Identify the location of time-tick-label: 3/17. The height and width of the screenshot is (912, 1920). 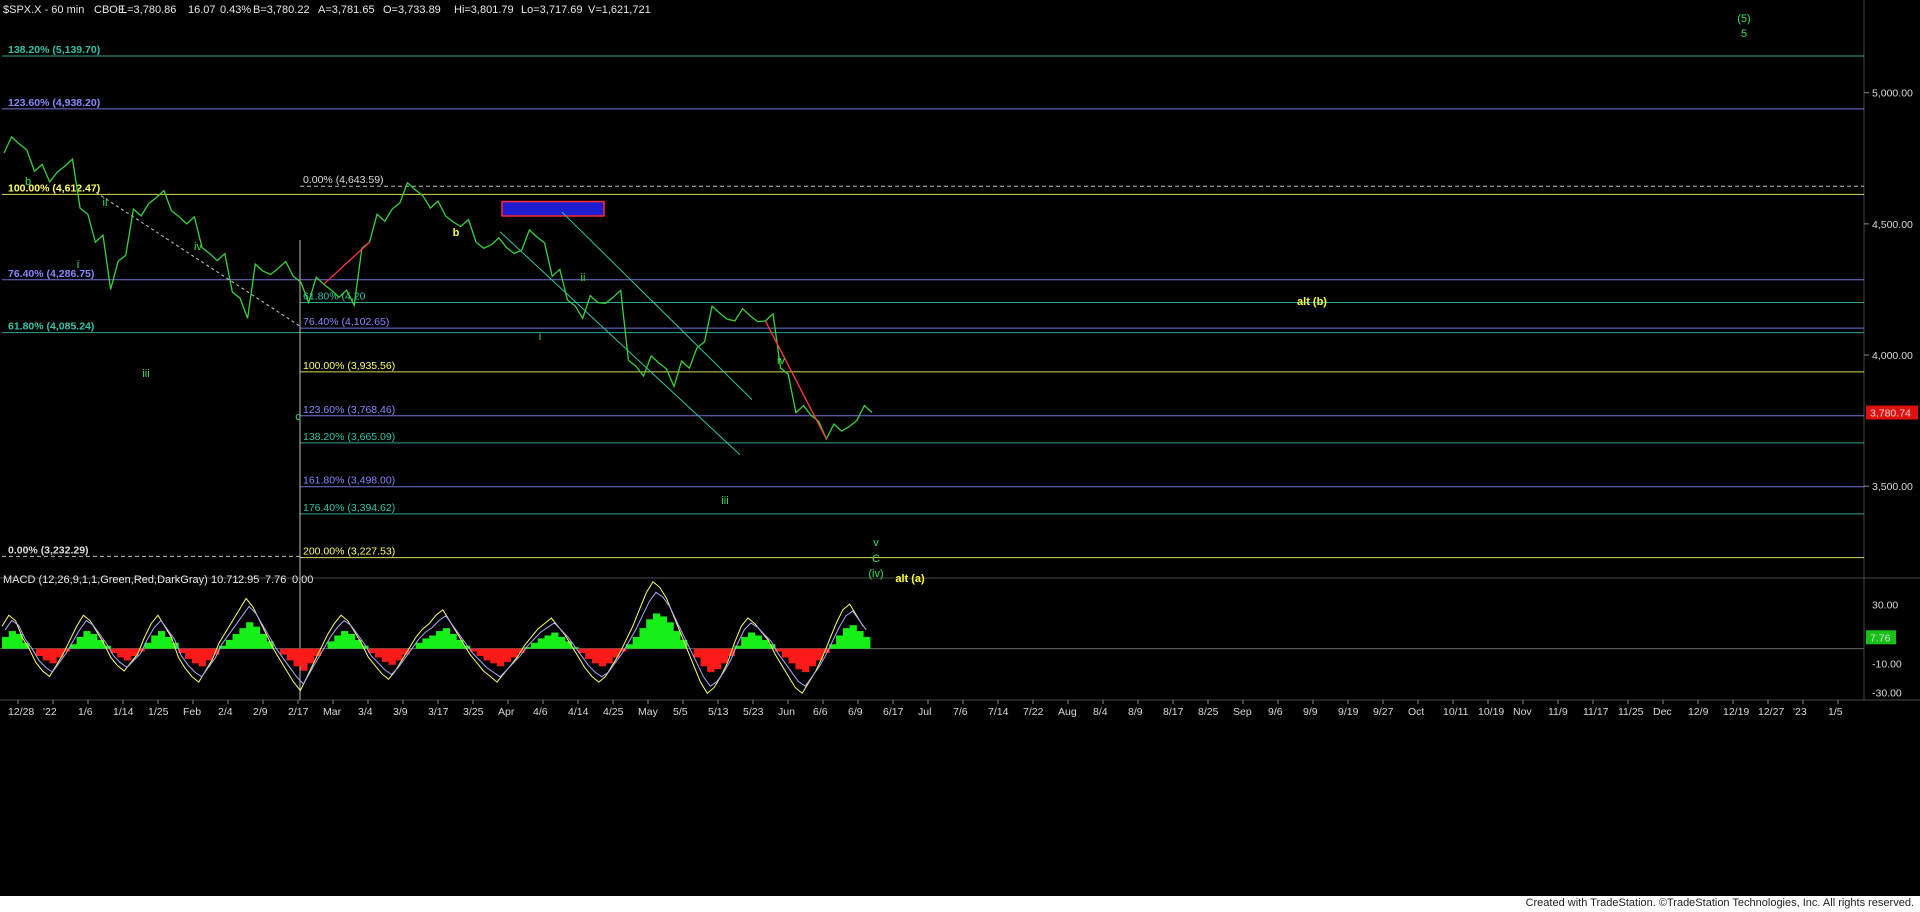
(438, 712).